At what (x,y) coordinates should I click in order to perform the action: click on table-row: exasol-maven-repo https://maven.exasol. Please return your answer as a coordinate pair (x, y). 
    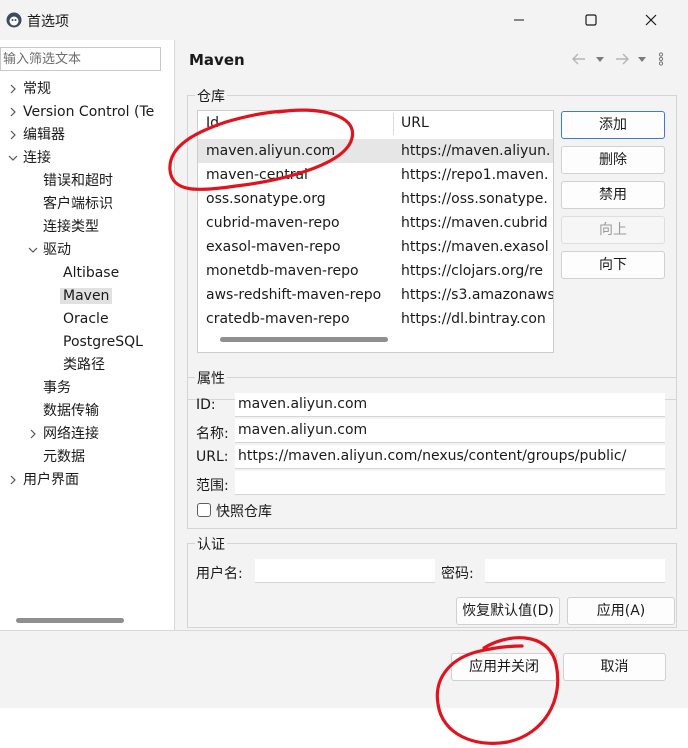
    Looking at the image, I should click on (375, 247).